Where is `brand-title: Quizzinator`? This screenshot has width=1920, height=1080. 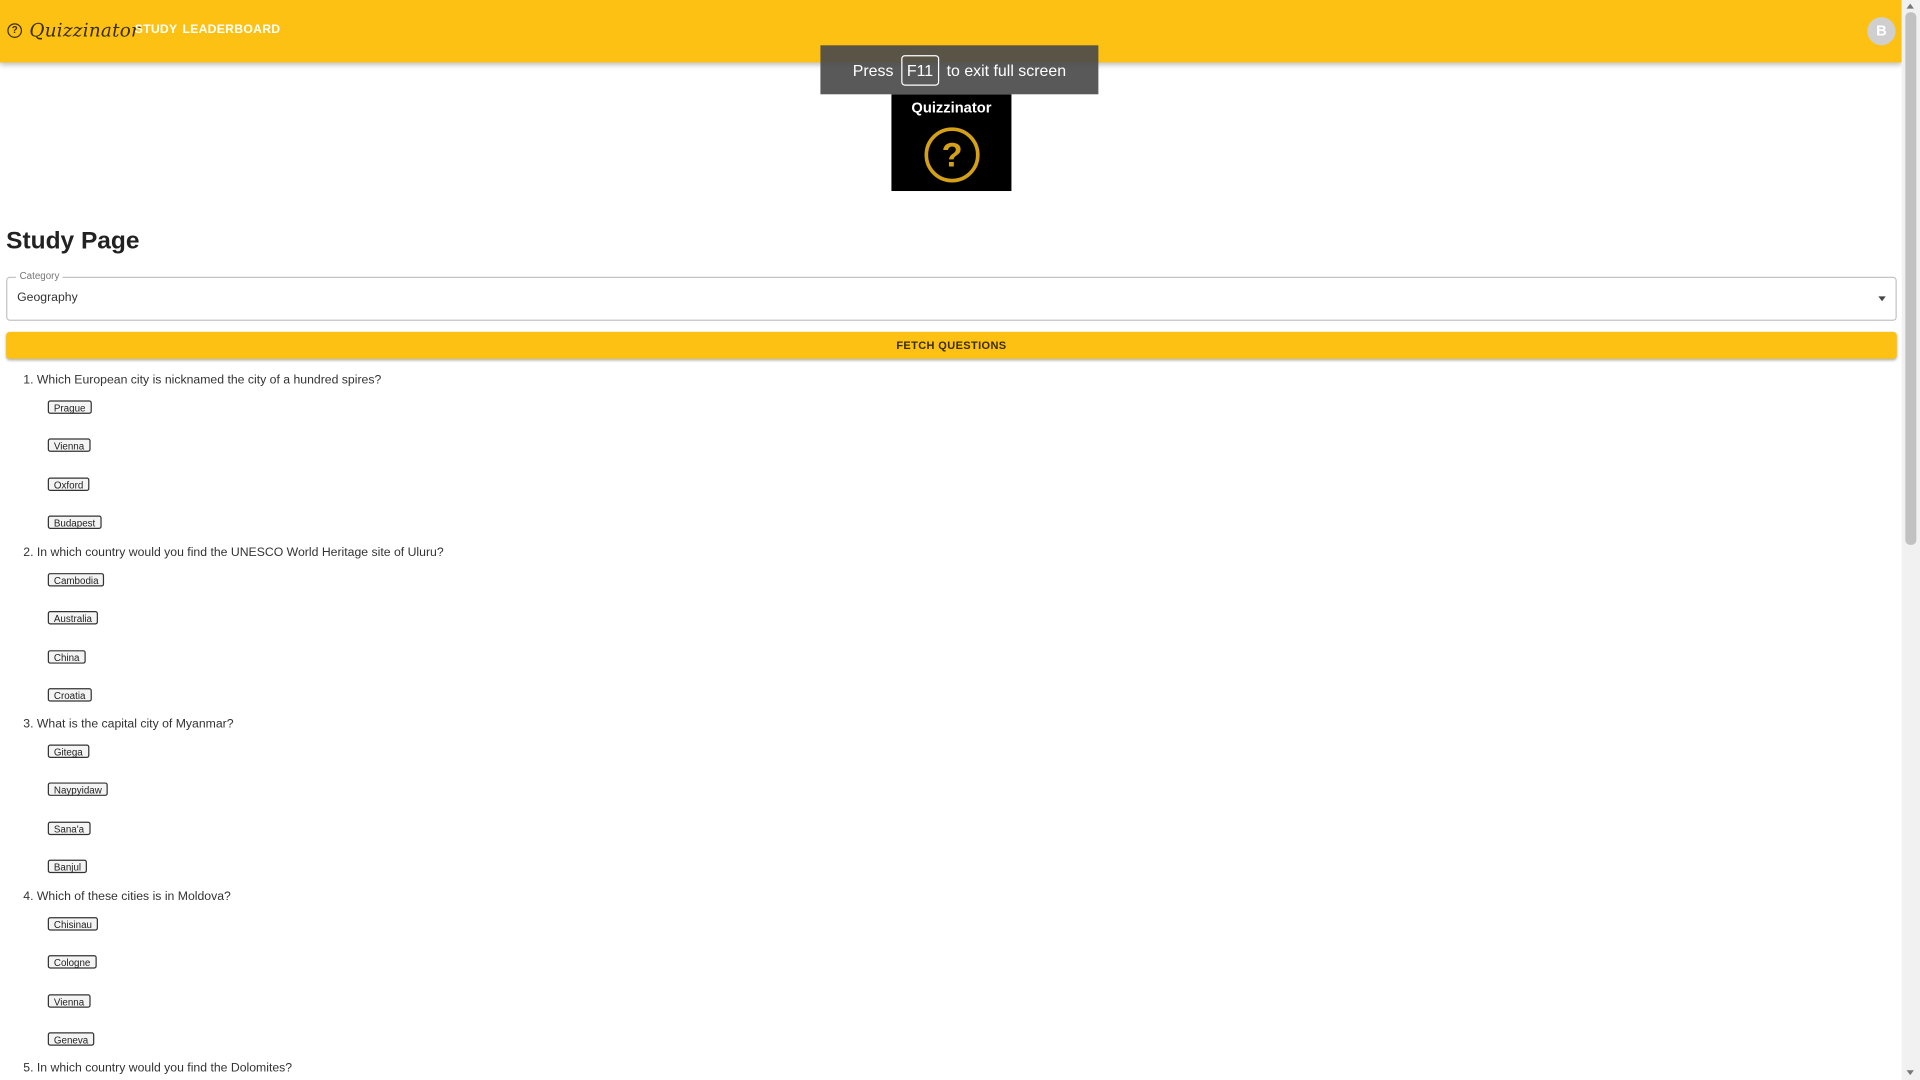
brand-title: Quizzinator is located at coordinates (84, 31).